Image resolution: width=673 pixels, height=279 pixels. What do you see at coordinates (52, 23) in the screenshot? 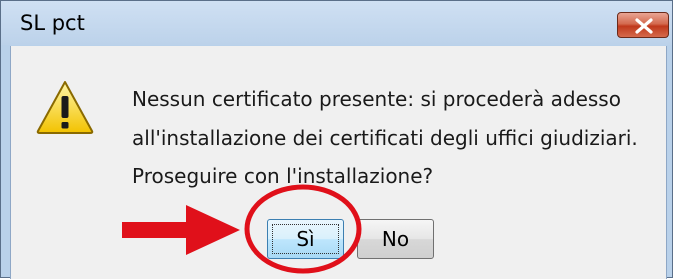
I see `window-title: SL pct` at bounding box center [52, 23].